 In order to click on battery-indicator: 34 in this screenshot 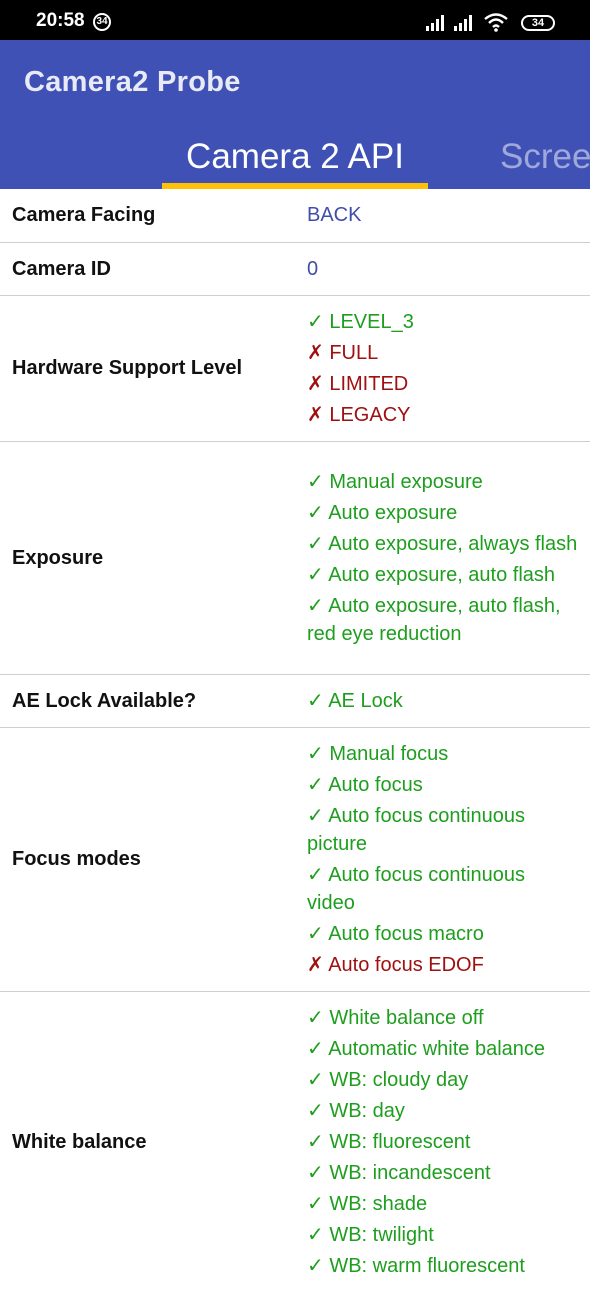, I will do `click(538, 23)`.